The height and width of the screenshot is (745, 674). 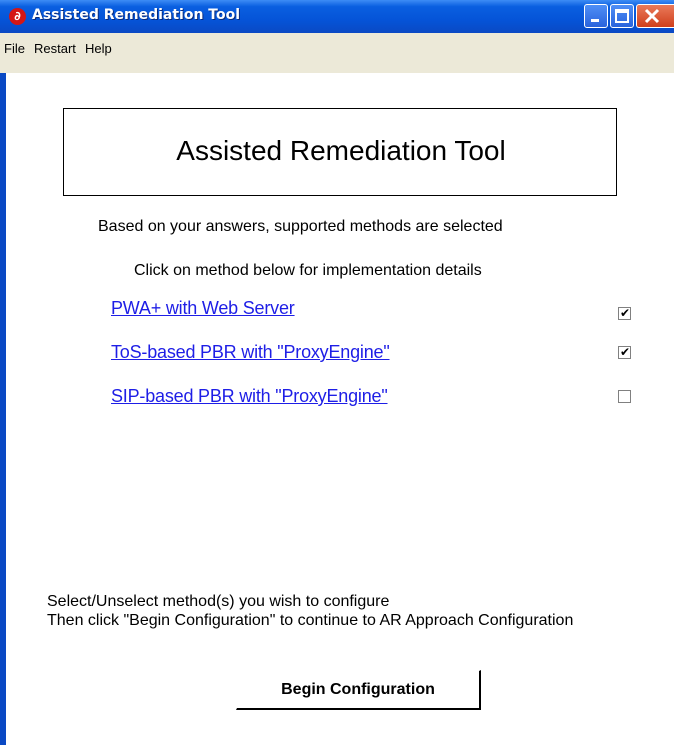 What do you see at coordinates (358, 690) in the screenshot?
I see `begin-configuration-button: Begin Configuration` at bounding box center [358, 690].